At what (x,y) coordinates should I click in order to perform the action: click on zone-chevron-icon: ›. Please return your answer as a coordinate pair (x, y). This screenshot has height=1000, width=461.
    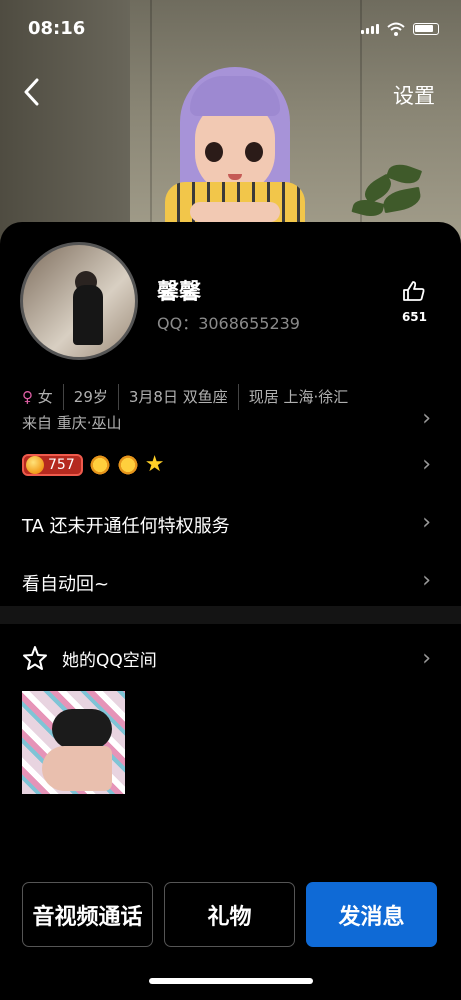
    Looking at the image, I should click on (426, 658).